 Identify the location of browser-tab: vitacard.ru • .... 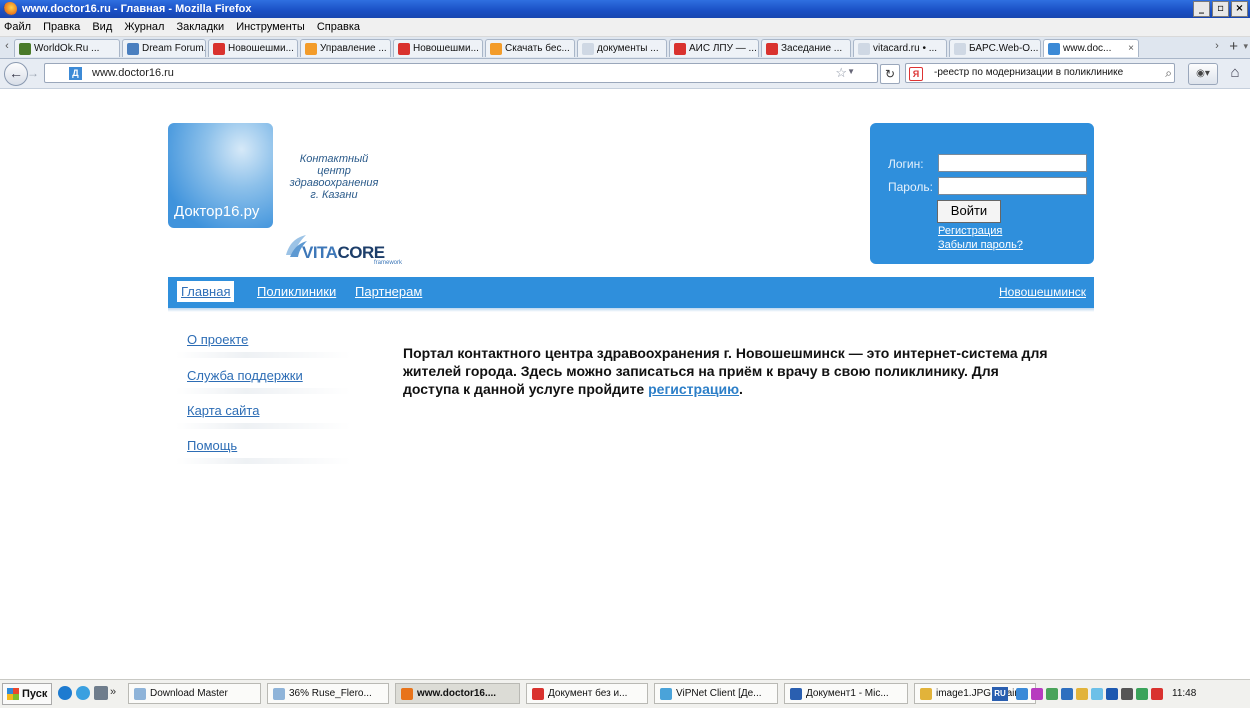
(900, 48).